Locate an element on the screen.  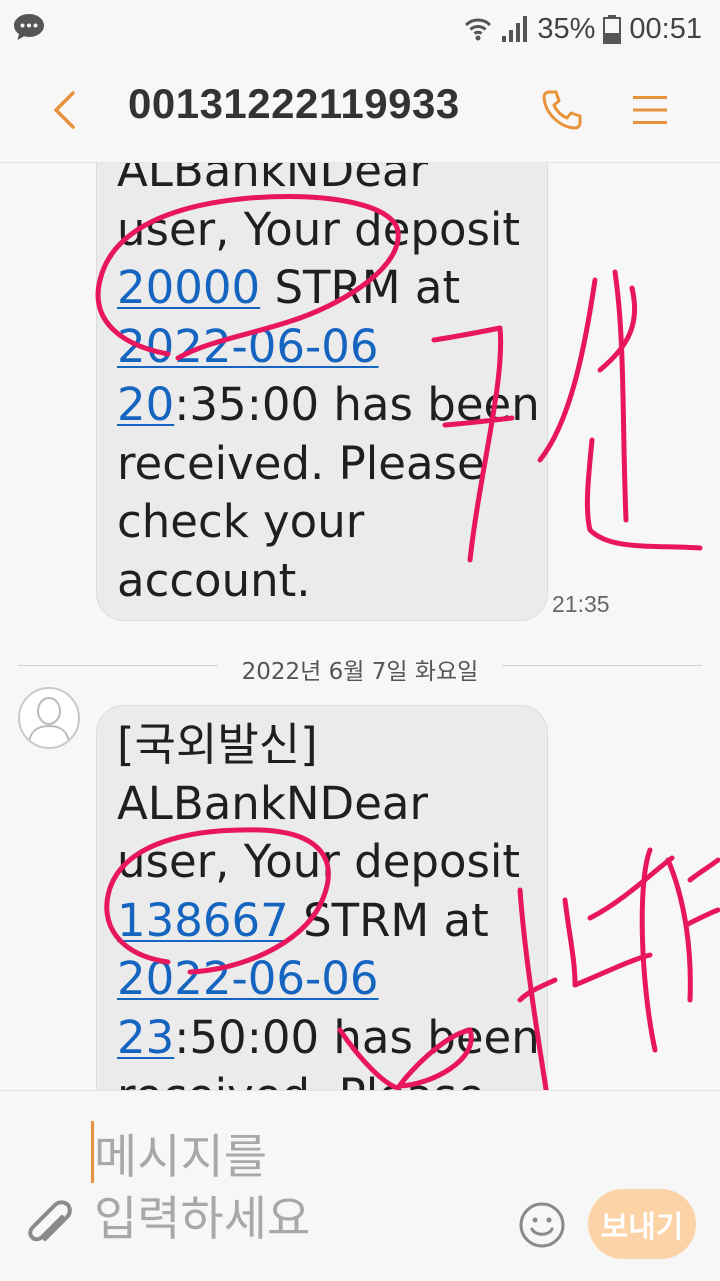
status-bar: 35% 00:51 is located at coordinates (360, 29).